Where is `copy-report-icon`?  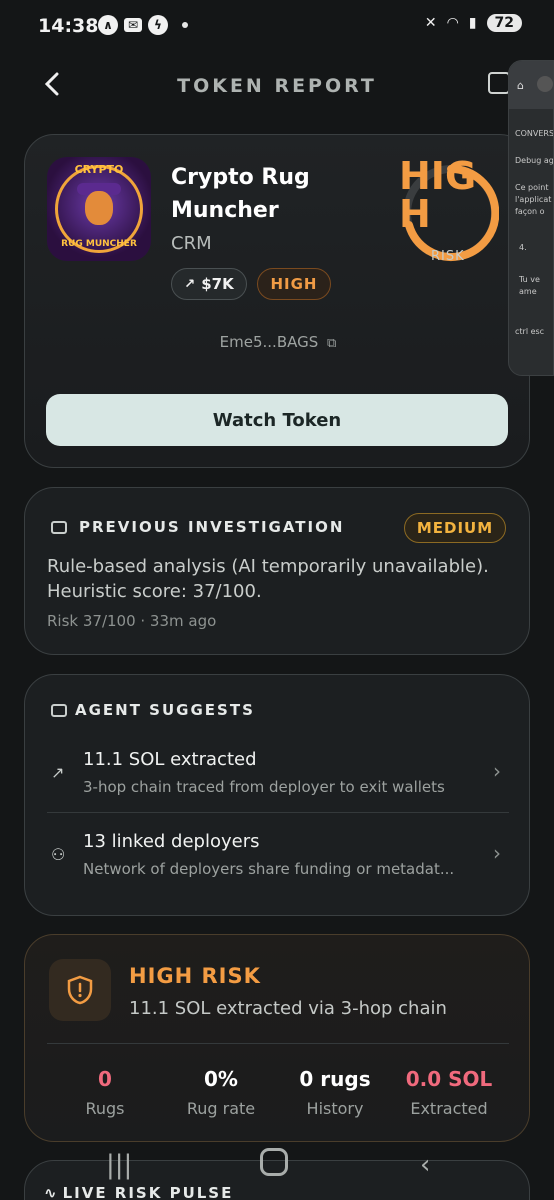 copy-report-icon is located at coordinates (499, 83).